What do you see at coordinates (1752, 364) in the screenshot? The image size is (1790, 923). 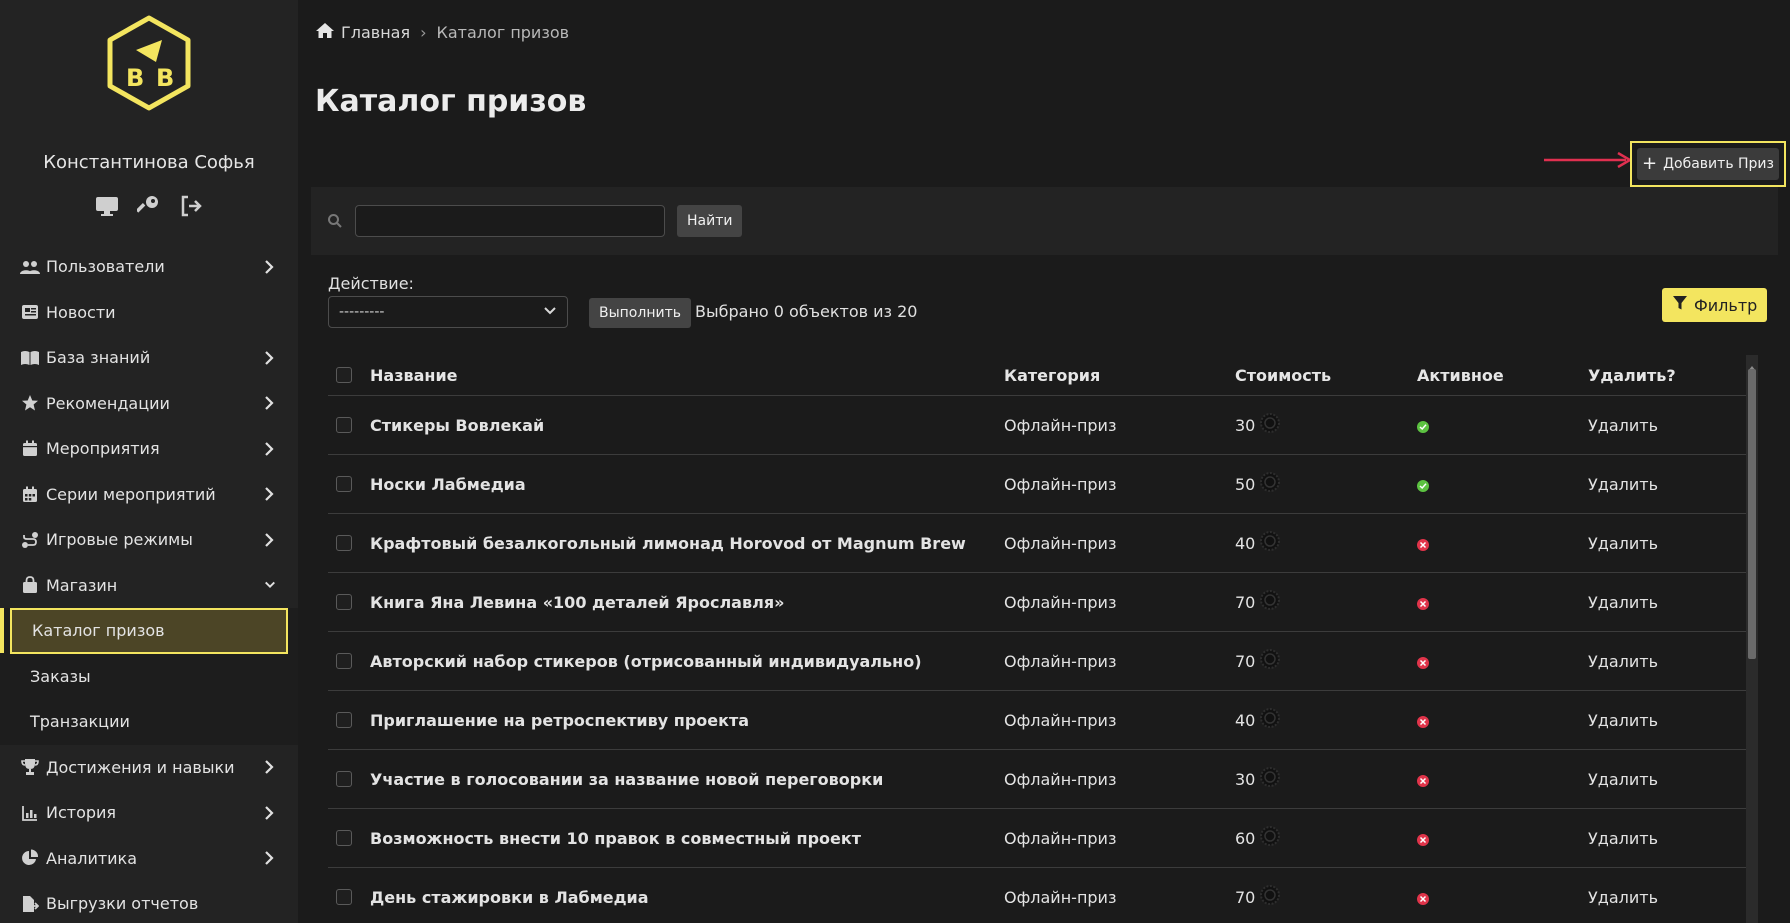 I see `scroll-up-icon` at bounding box center [1752, 364].